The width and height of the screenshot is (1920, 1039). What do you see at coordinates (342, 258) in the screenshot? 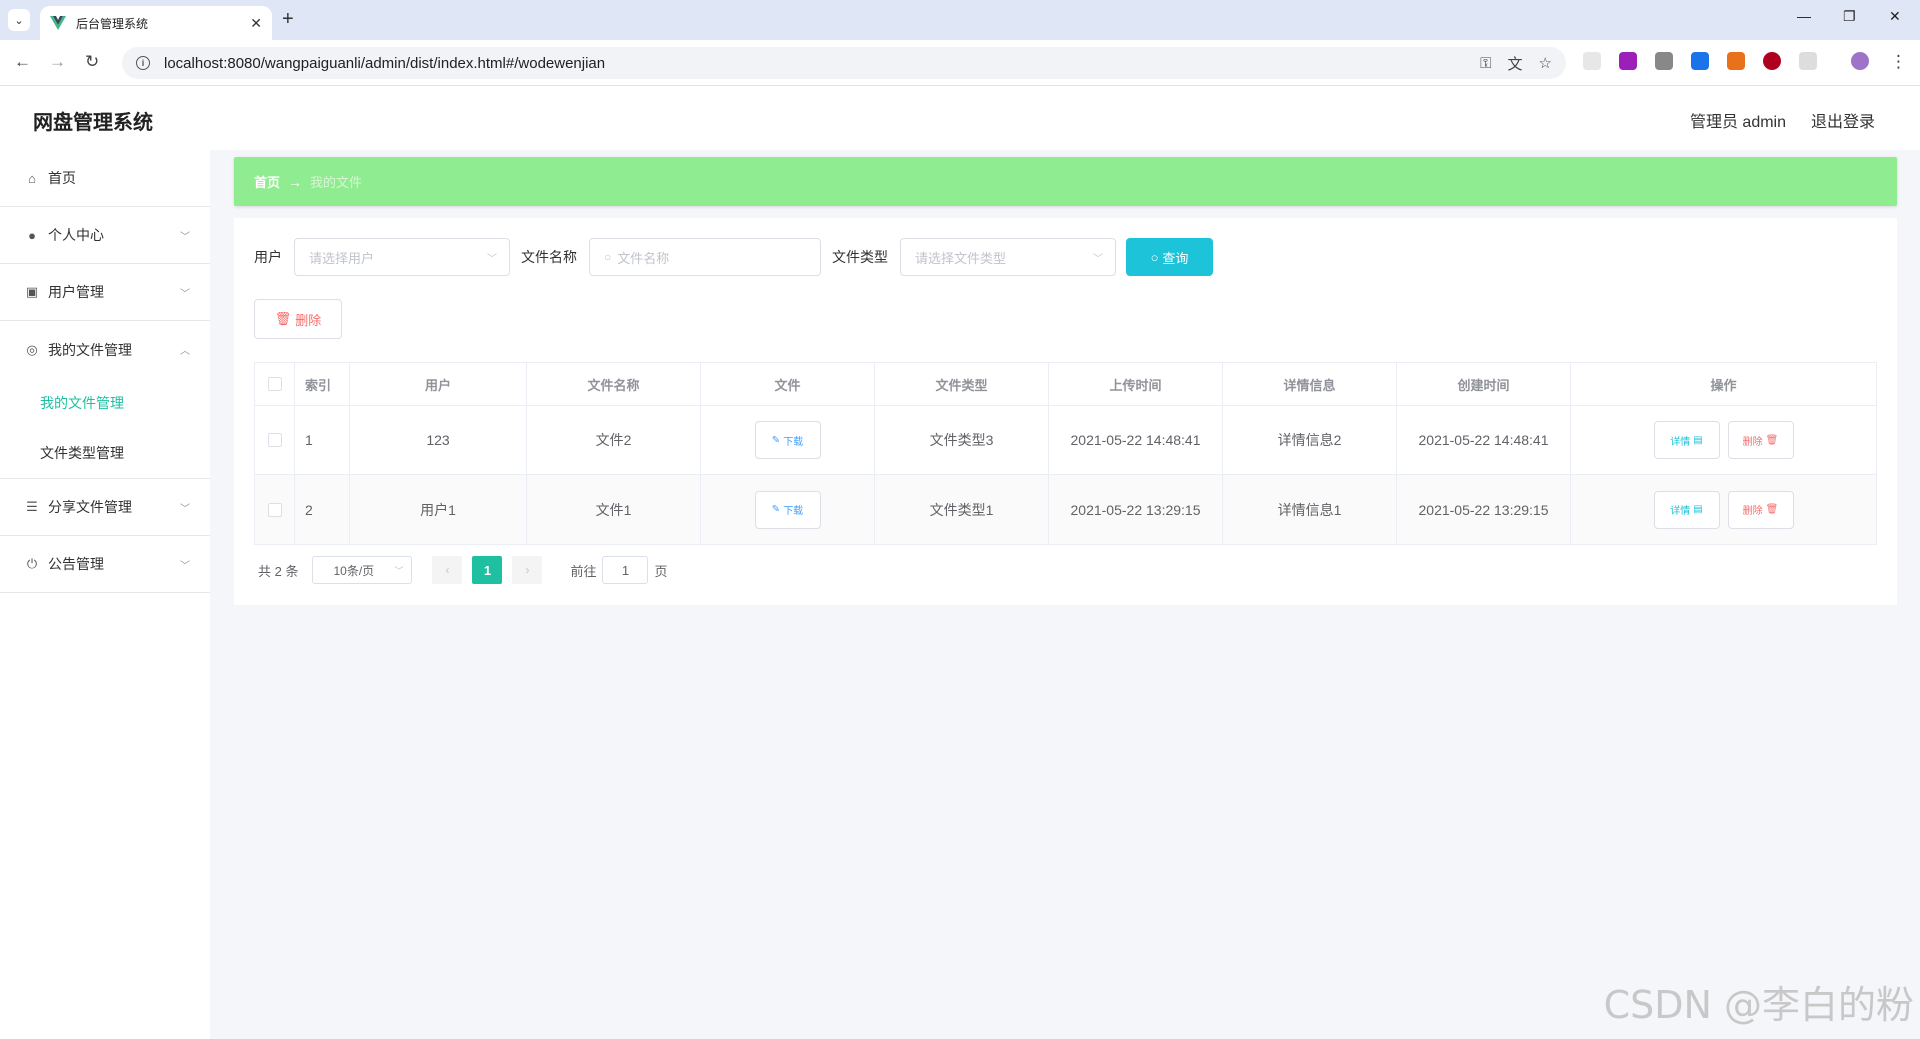
I see `user-select-placeholder: 请选择用户` at bounding box center [342, 258].